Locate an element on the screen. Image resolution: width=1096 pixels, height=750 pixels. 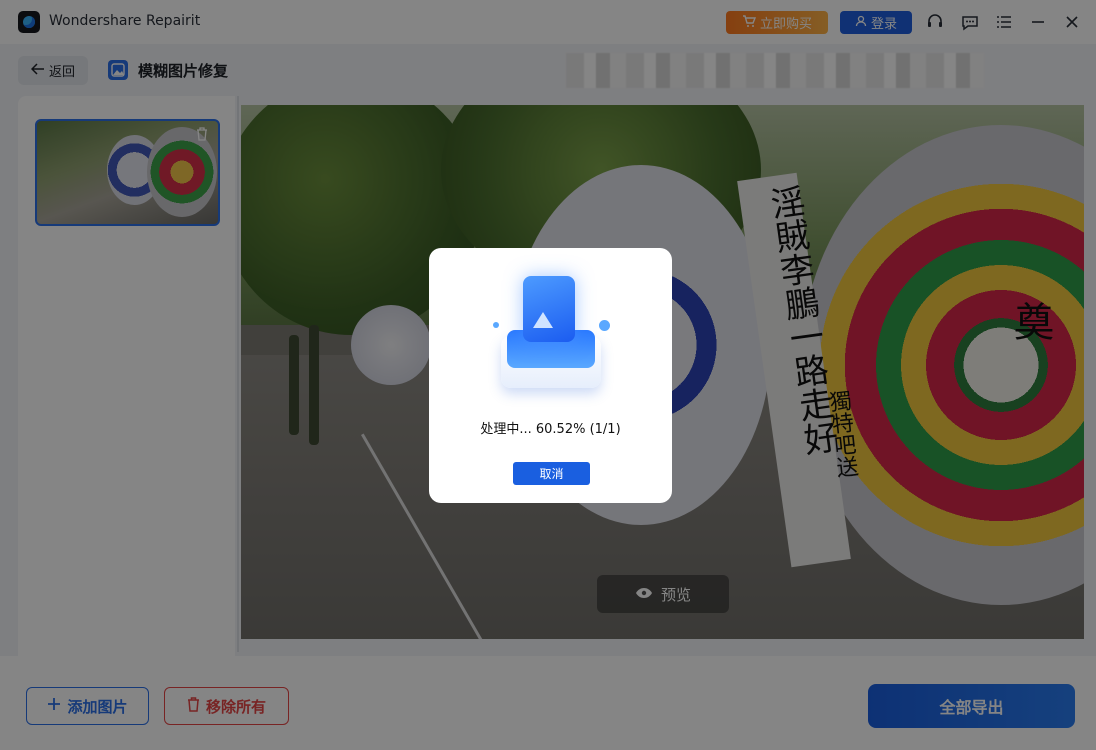
processing-status: 处理中... 60.52% (1/1) is located at coordinates (550, 429).